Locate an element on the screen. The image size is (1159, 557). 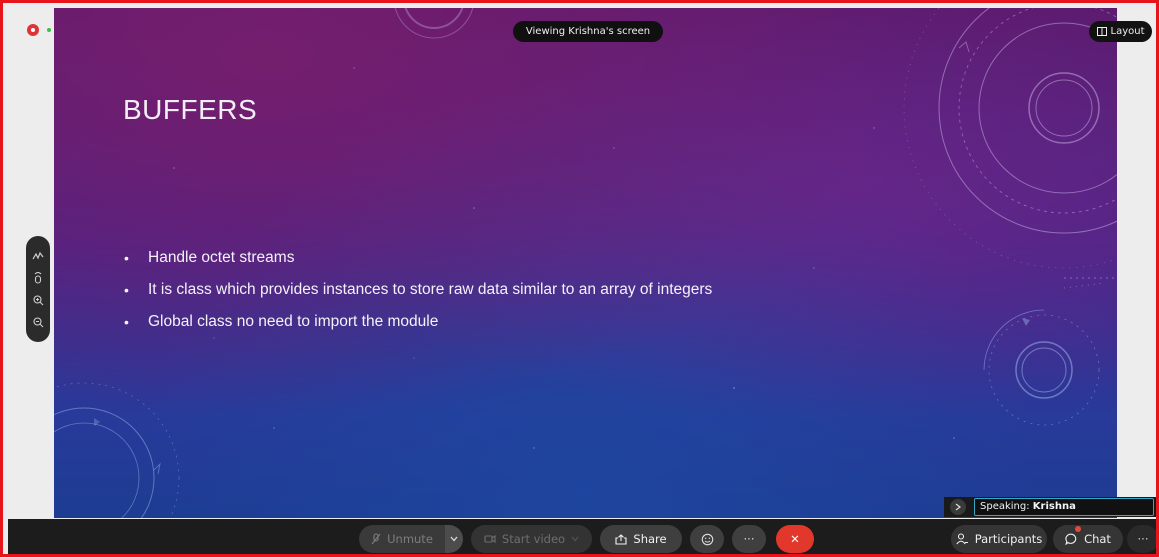
connection-status-icon is located at coordinates (49, 30).